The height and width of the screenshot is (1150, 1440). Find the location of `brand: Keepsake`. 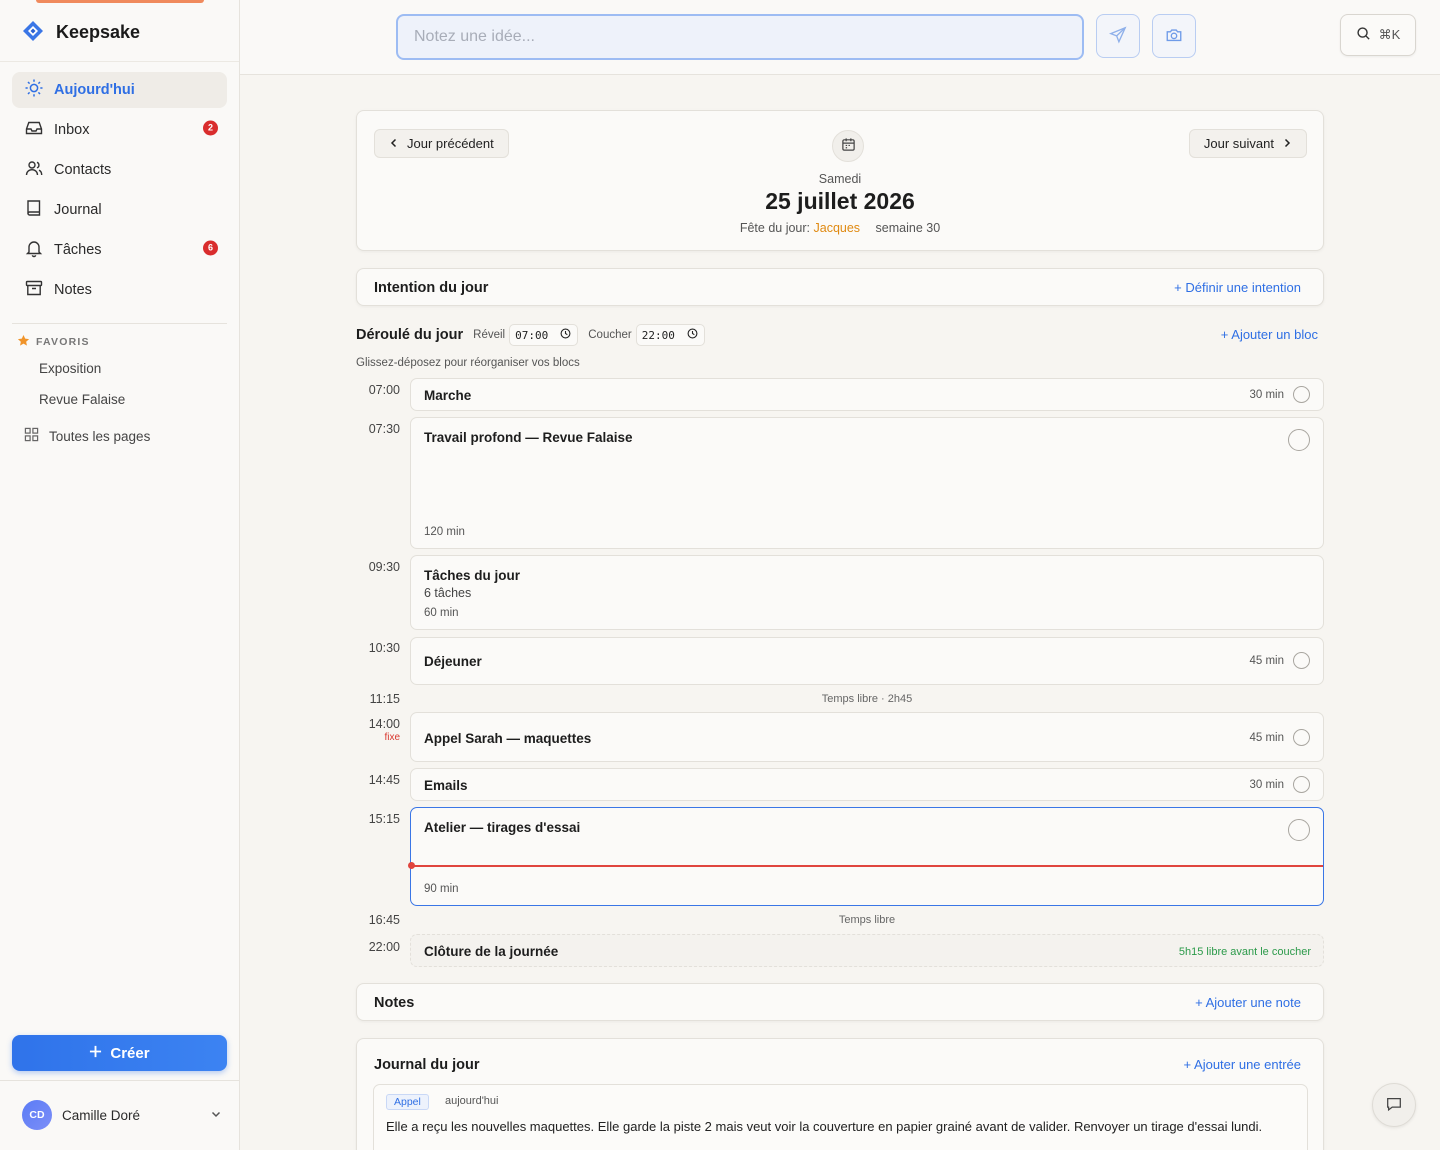

brand: Keepsake is located at coordinates (81, 32).